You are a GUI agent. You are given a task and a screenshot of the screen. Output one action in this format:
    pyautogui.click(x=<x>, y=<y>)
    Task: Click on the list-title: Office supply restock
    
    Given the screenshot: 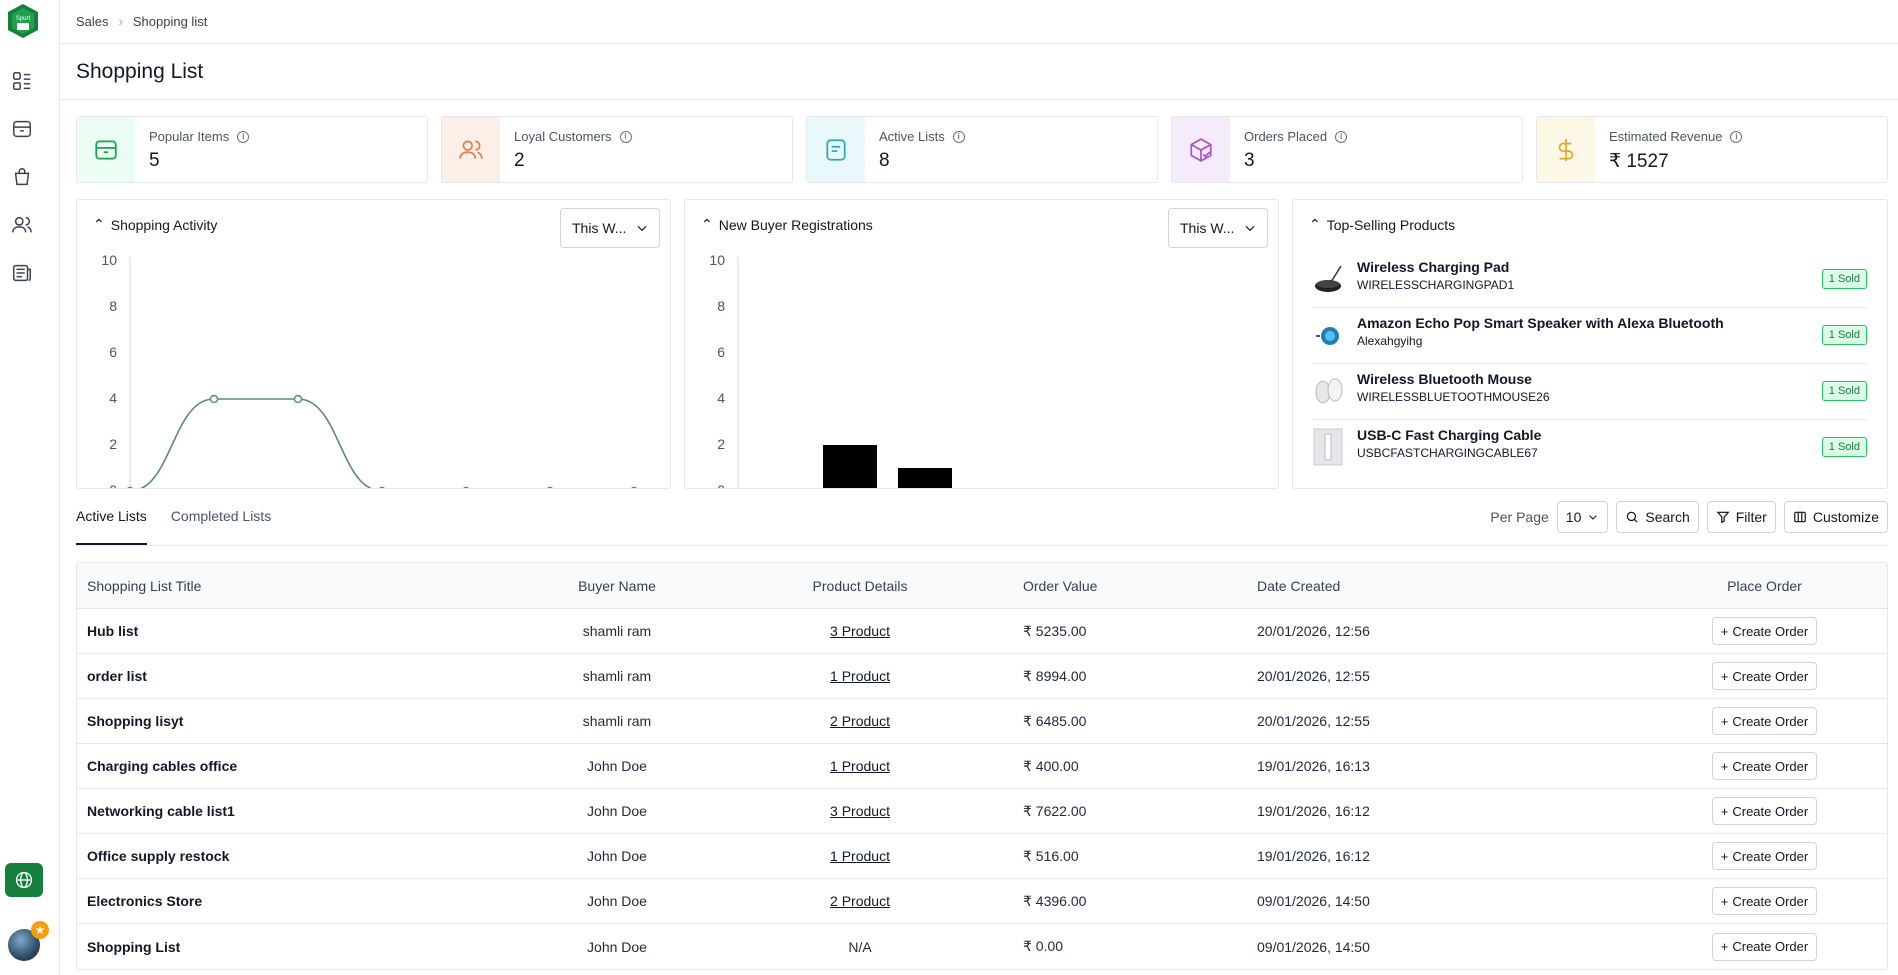 What is the action you would take?
    pyautogui.click(x=158, y=856)
    